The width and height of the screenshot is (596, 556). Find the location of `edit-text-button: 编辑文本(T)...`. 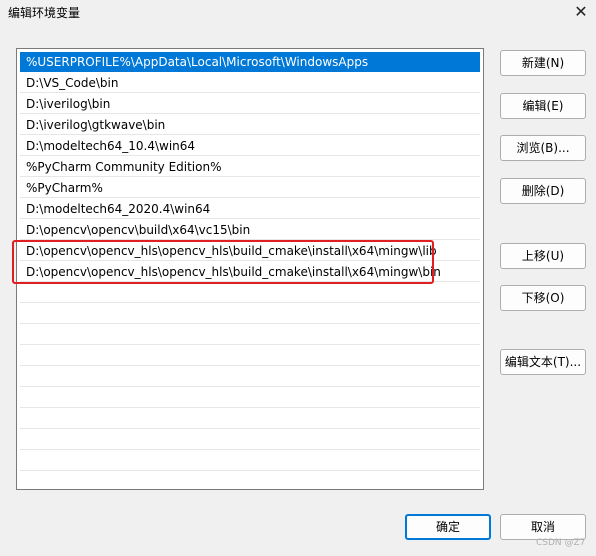

edit-text-button: 编辑文本(T)... is located at coordinates (543, 362).